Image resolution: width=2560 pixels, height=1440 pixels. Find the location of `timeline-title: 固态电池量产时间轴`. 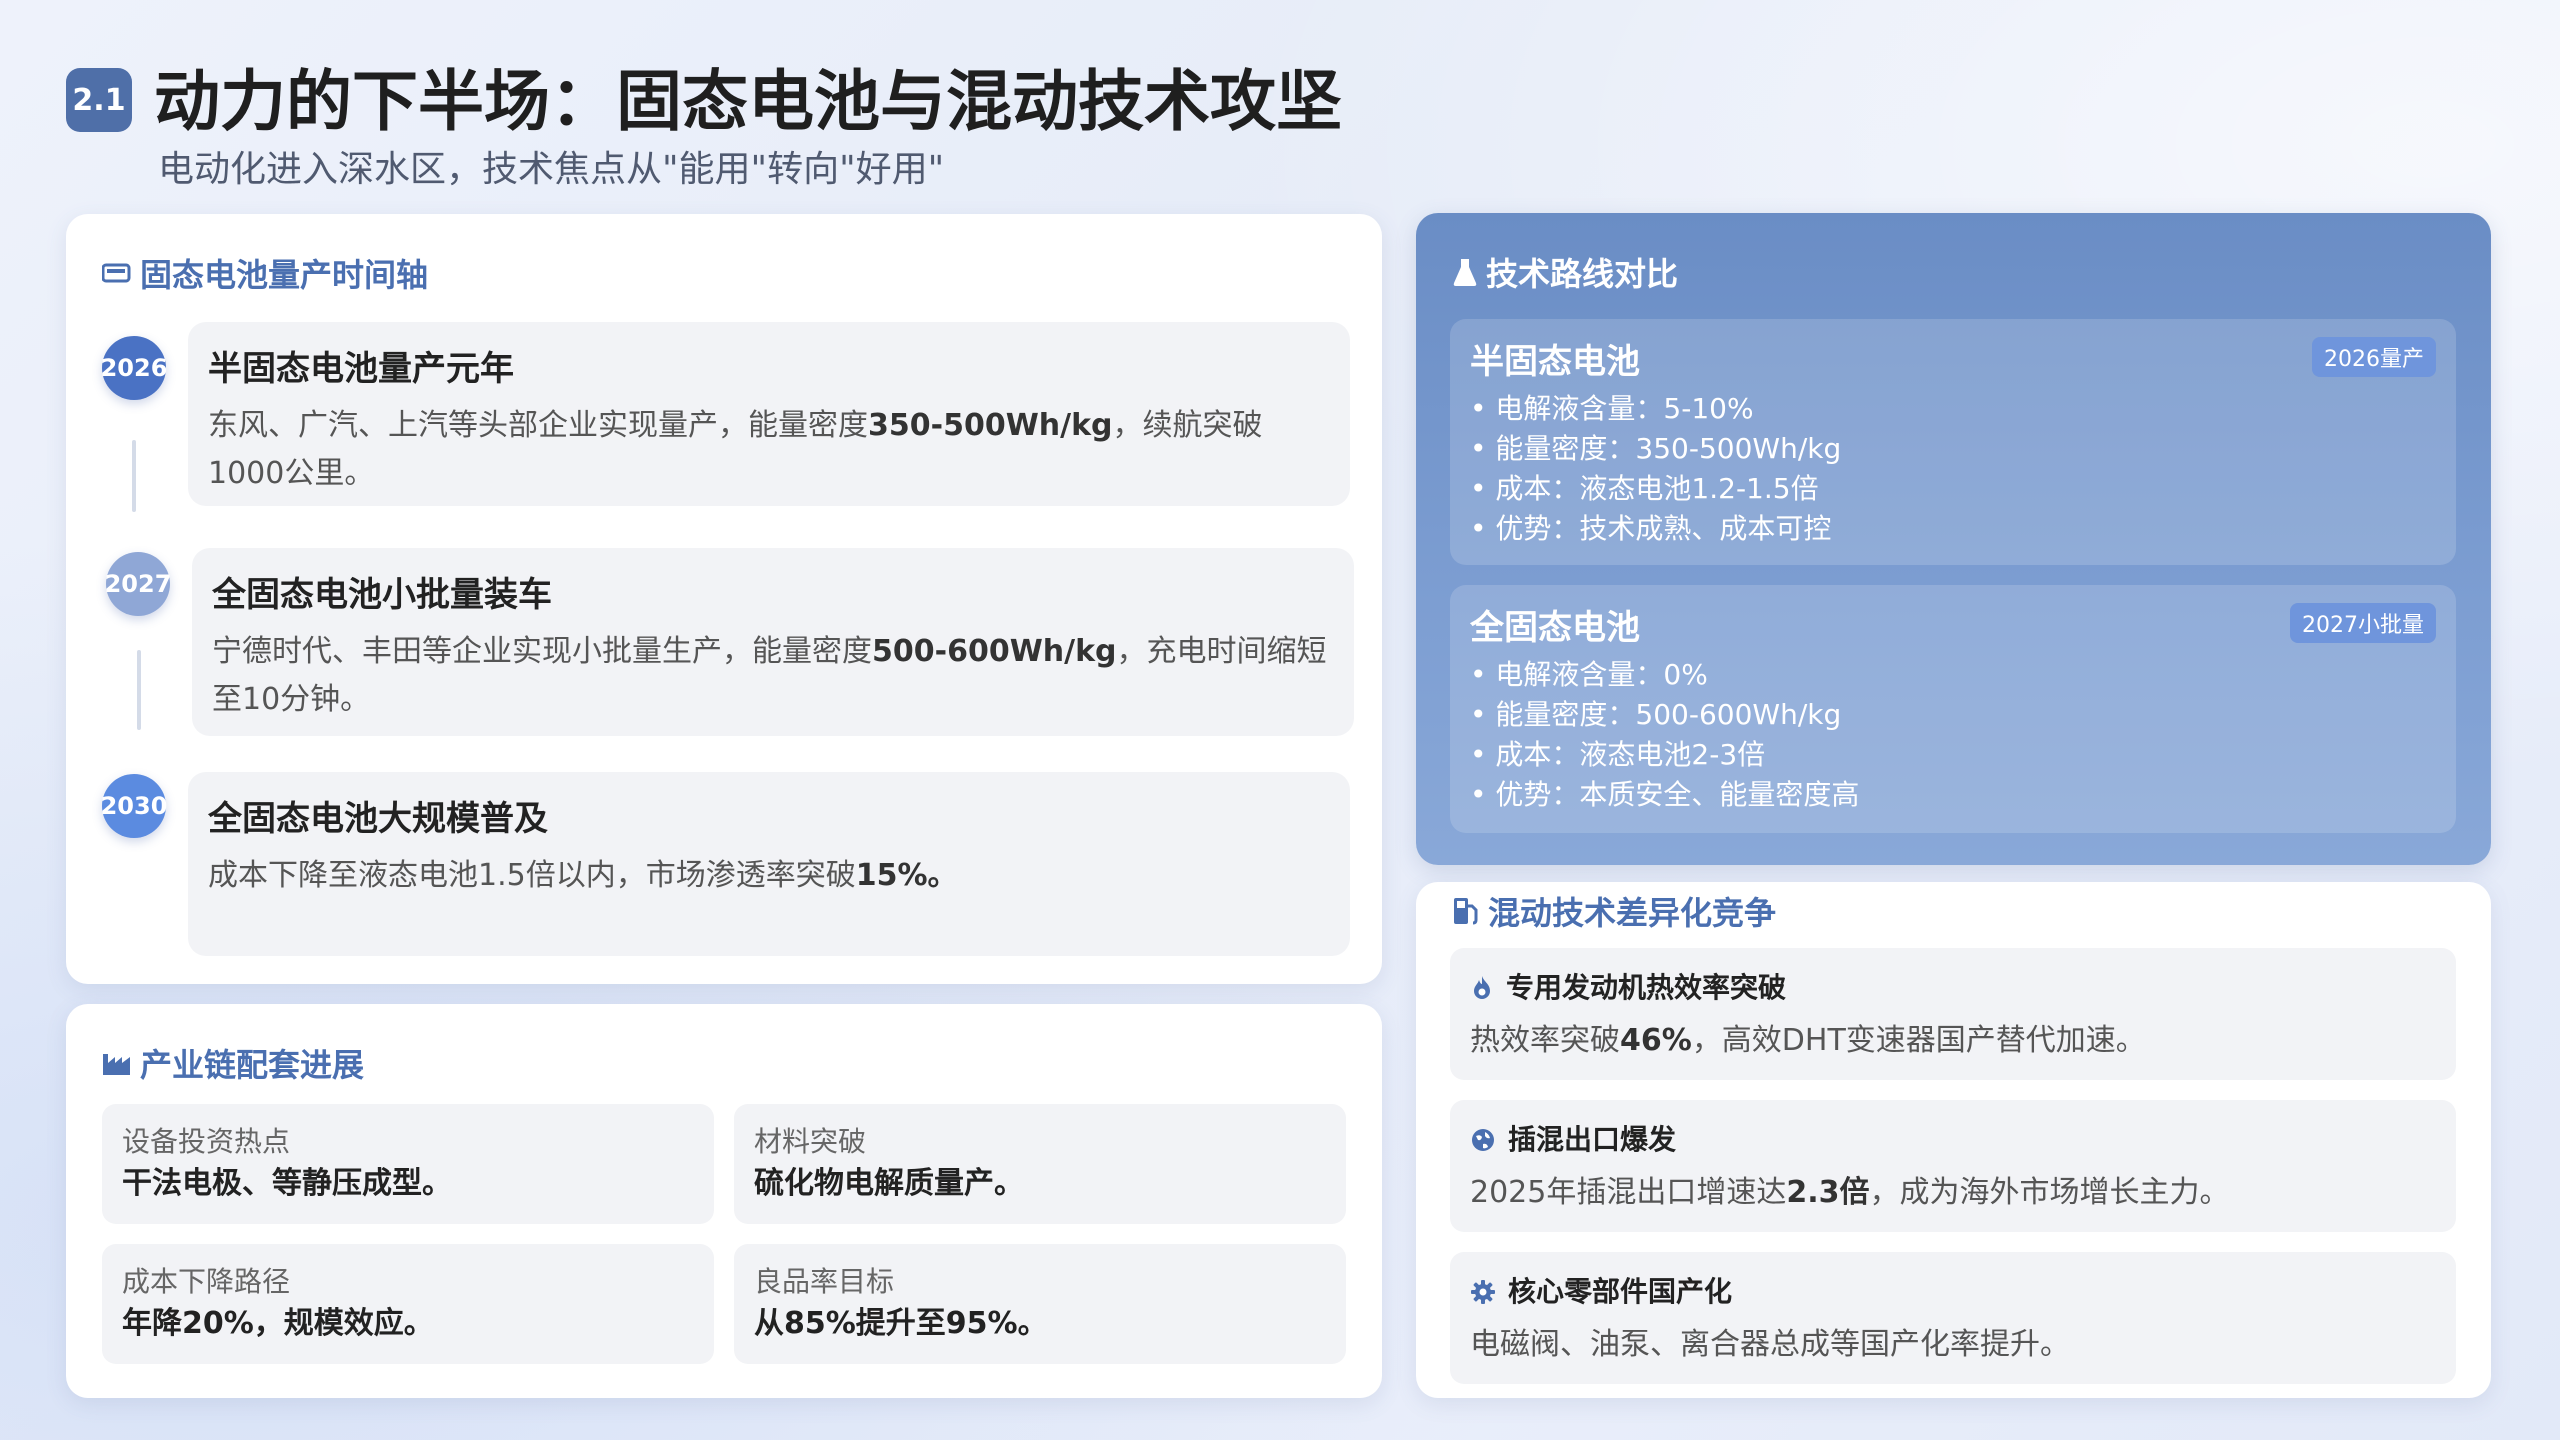

timeline-title: 固态电池量产时间轴 is located at coordinates (265, 273).